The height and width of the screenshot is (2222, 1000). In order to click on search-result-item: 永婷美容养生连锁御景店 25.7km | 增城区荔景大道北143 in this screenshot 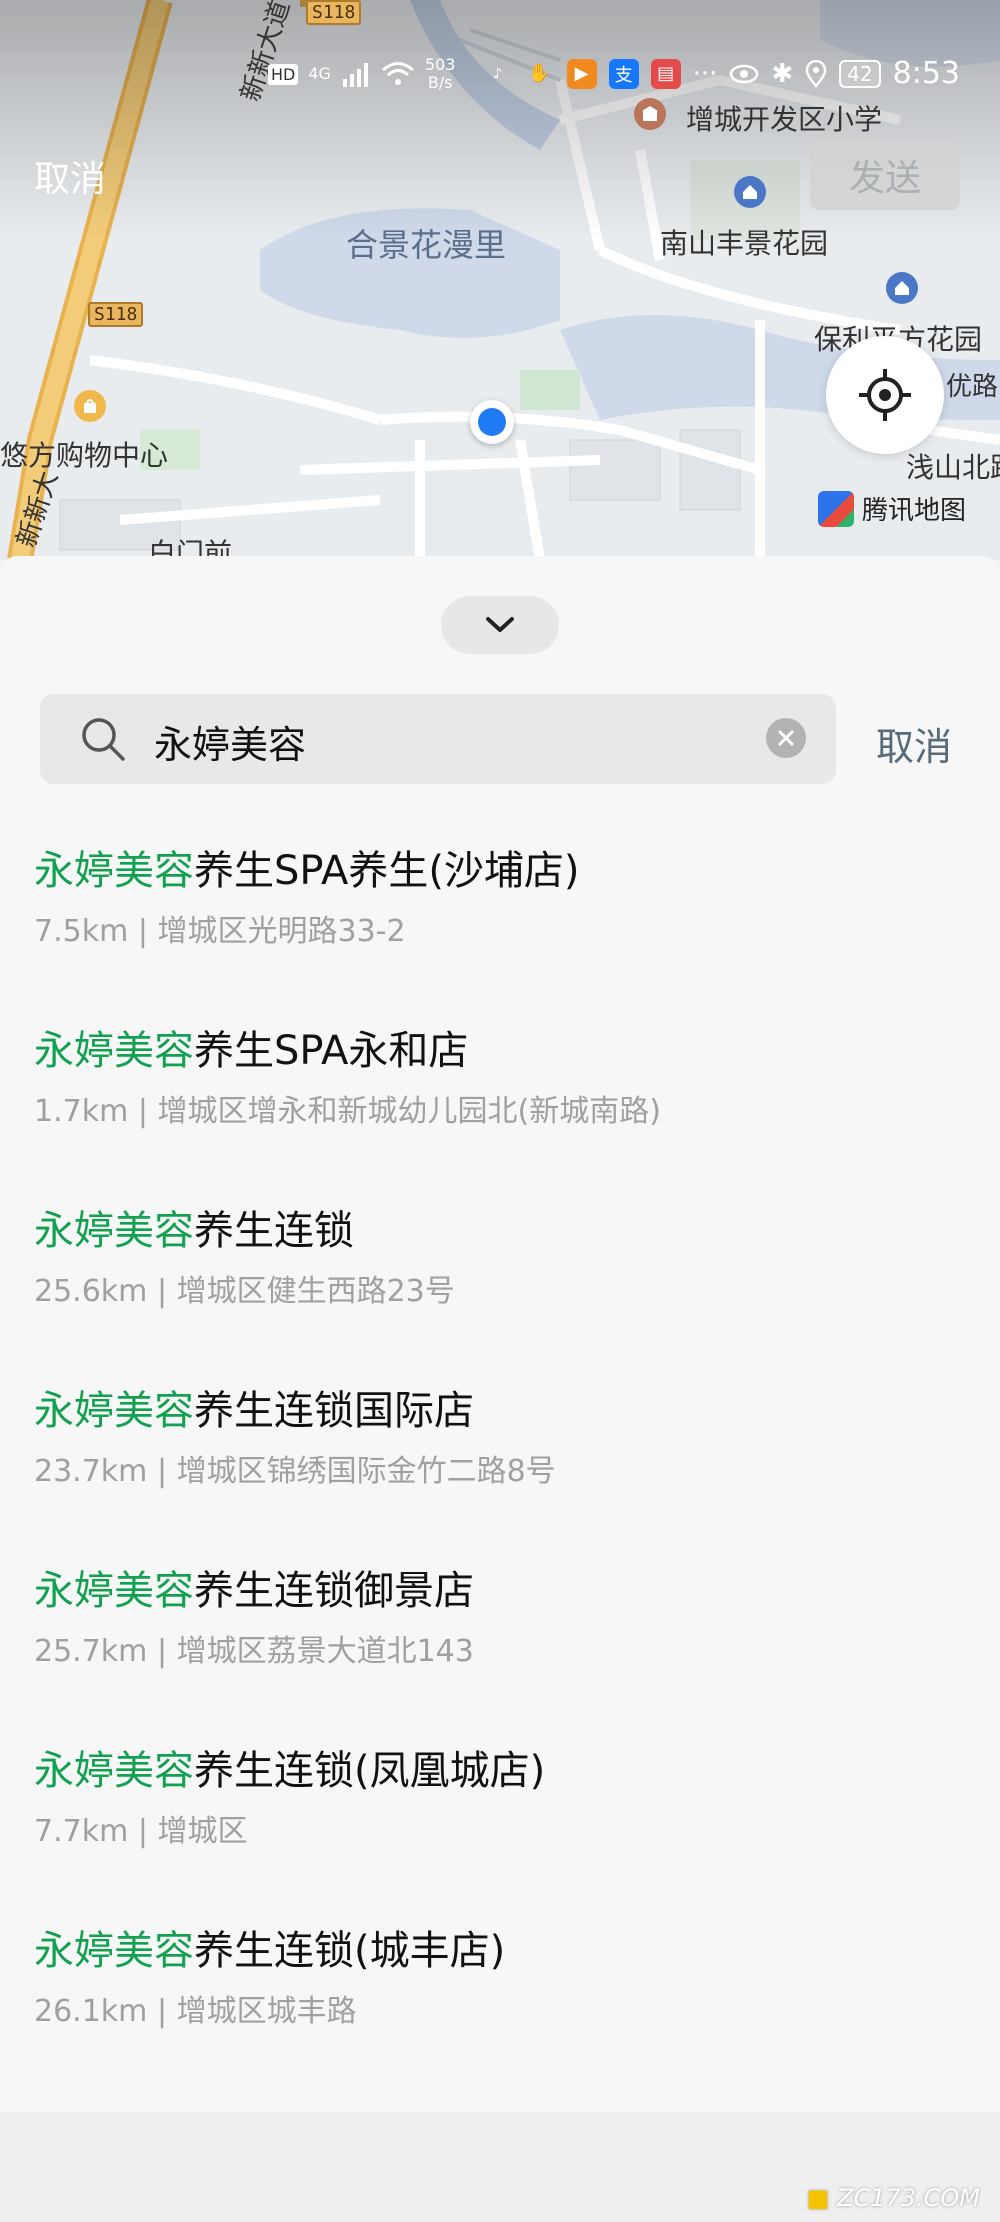, I will do `click(500, 1638)`.